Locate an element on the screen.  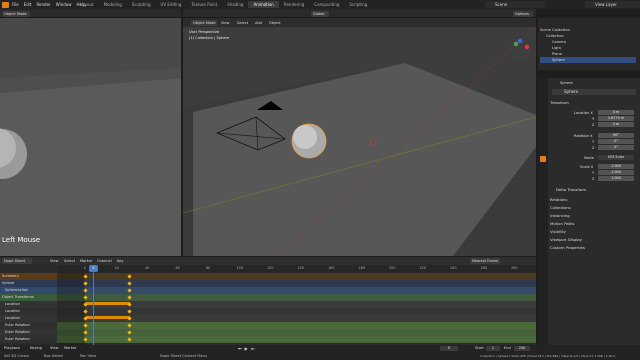
tab-animation: Animation is located at coordinates (263, 4).